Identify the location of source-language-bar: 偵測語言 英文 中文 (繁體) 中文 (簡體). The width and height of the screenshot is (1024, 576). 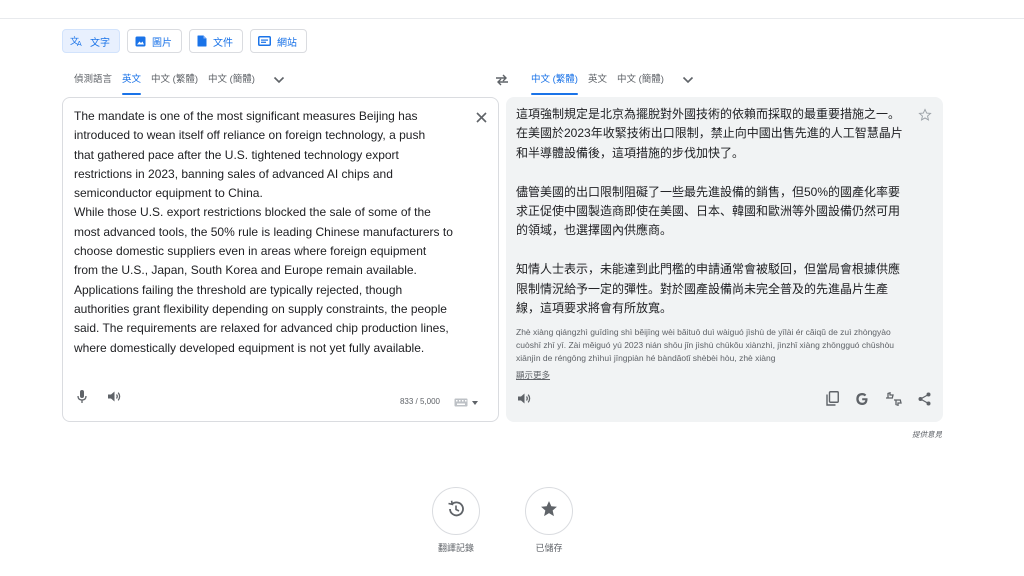
(179, 81).